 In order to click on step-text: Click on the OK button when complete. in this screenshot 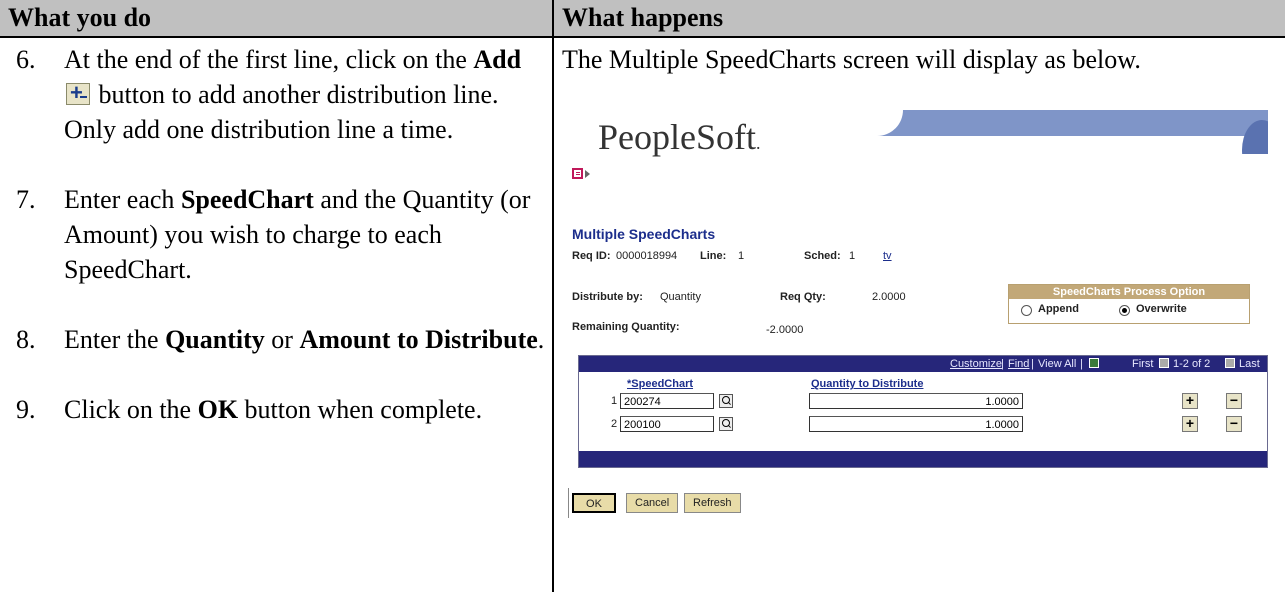, I will do `click(306, 409)`.